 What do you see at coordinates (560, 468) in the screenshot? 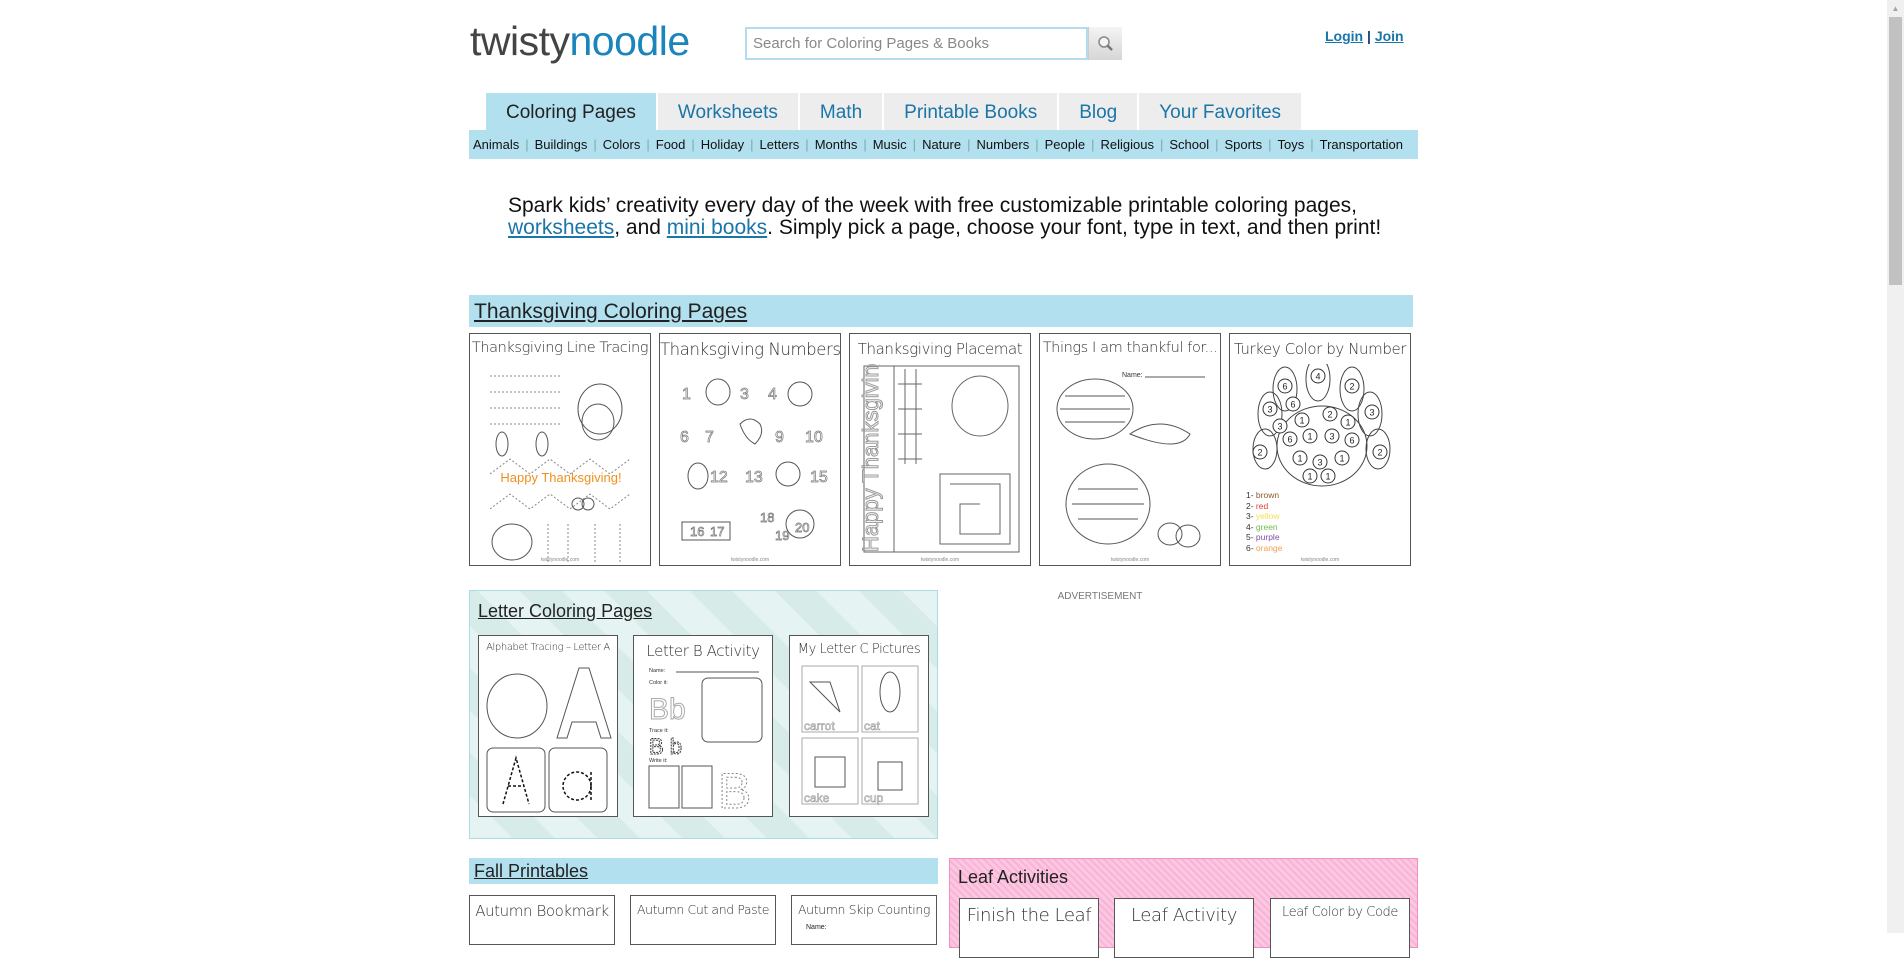
I see `line-tracing-illustration: Happy Thanksgiving!` at bounding box center [560, 468].